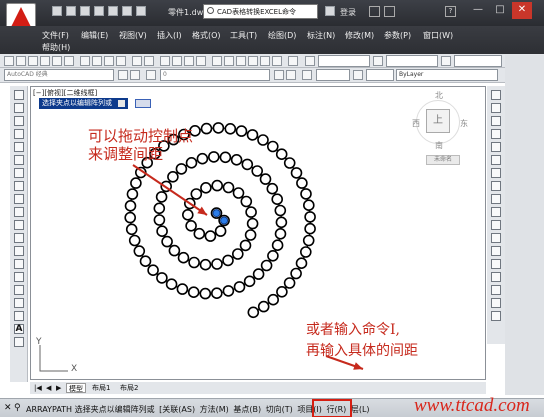  Describe the element at coordinates (19, 290) in the screenshot. I see `gradient-icon` at that location.